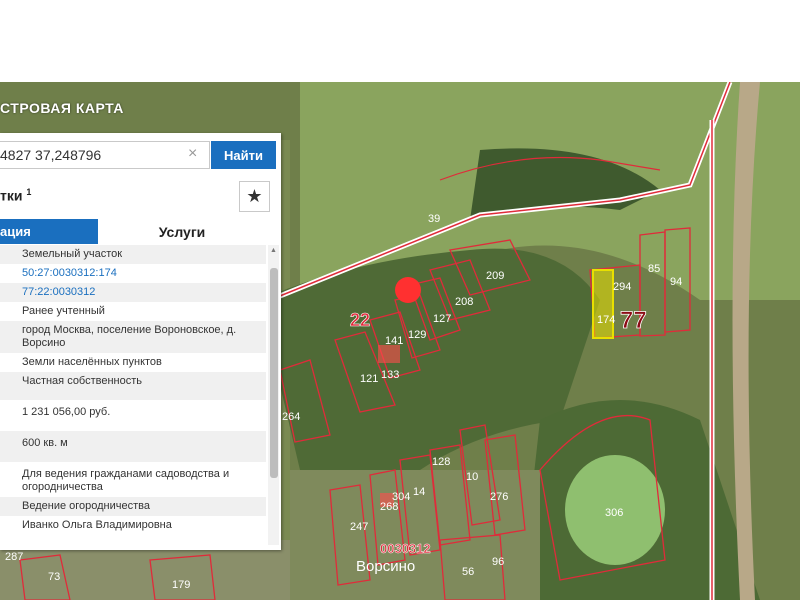 The width and height of the screenshot is (800, 600). I want to click on parcel-label: 133, so click(390, 375).